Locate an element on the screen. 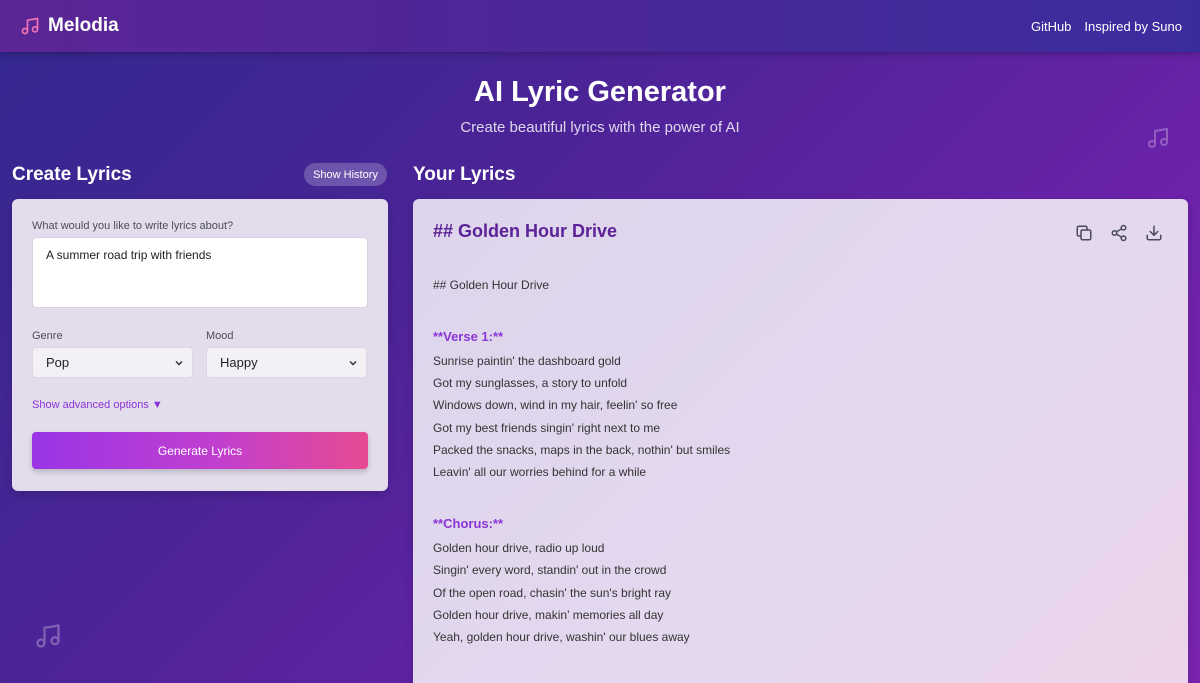  nav-links: GitHub Inspired by Suno is located at coordinates (1106, 26).